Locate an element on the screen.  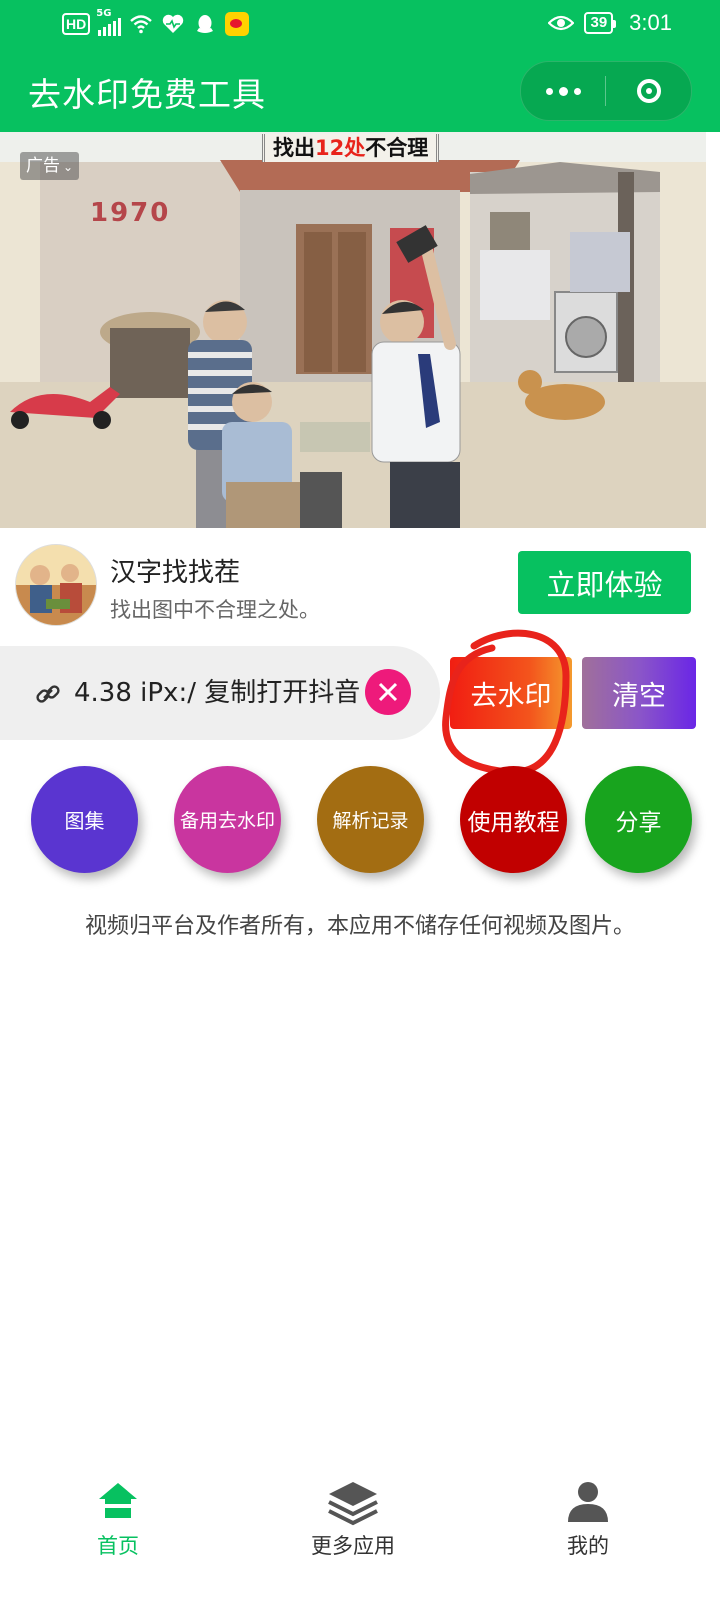
ad-app-avatar is located at coordinates (56, 585).